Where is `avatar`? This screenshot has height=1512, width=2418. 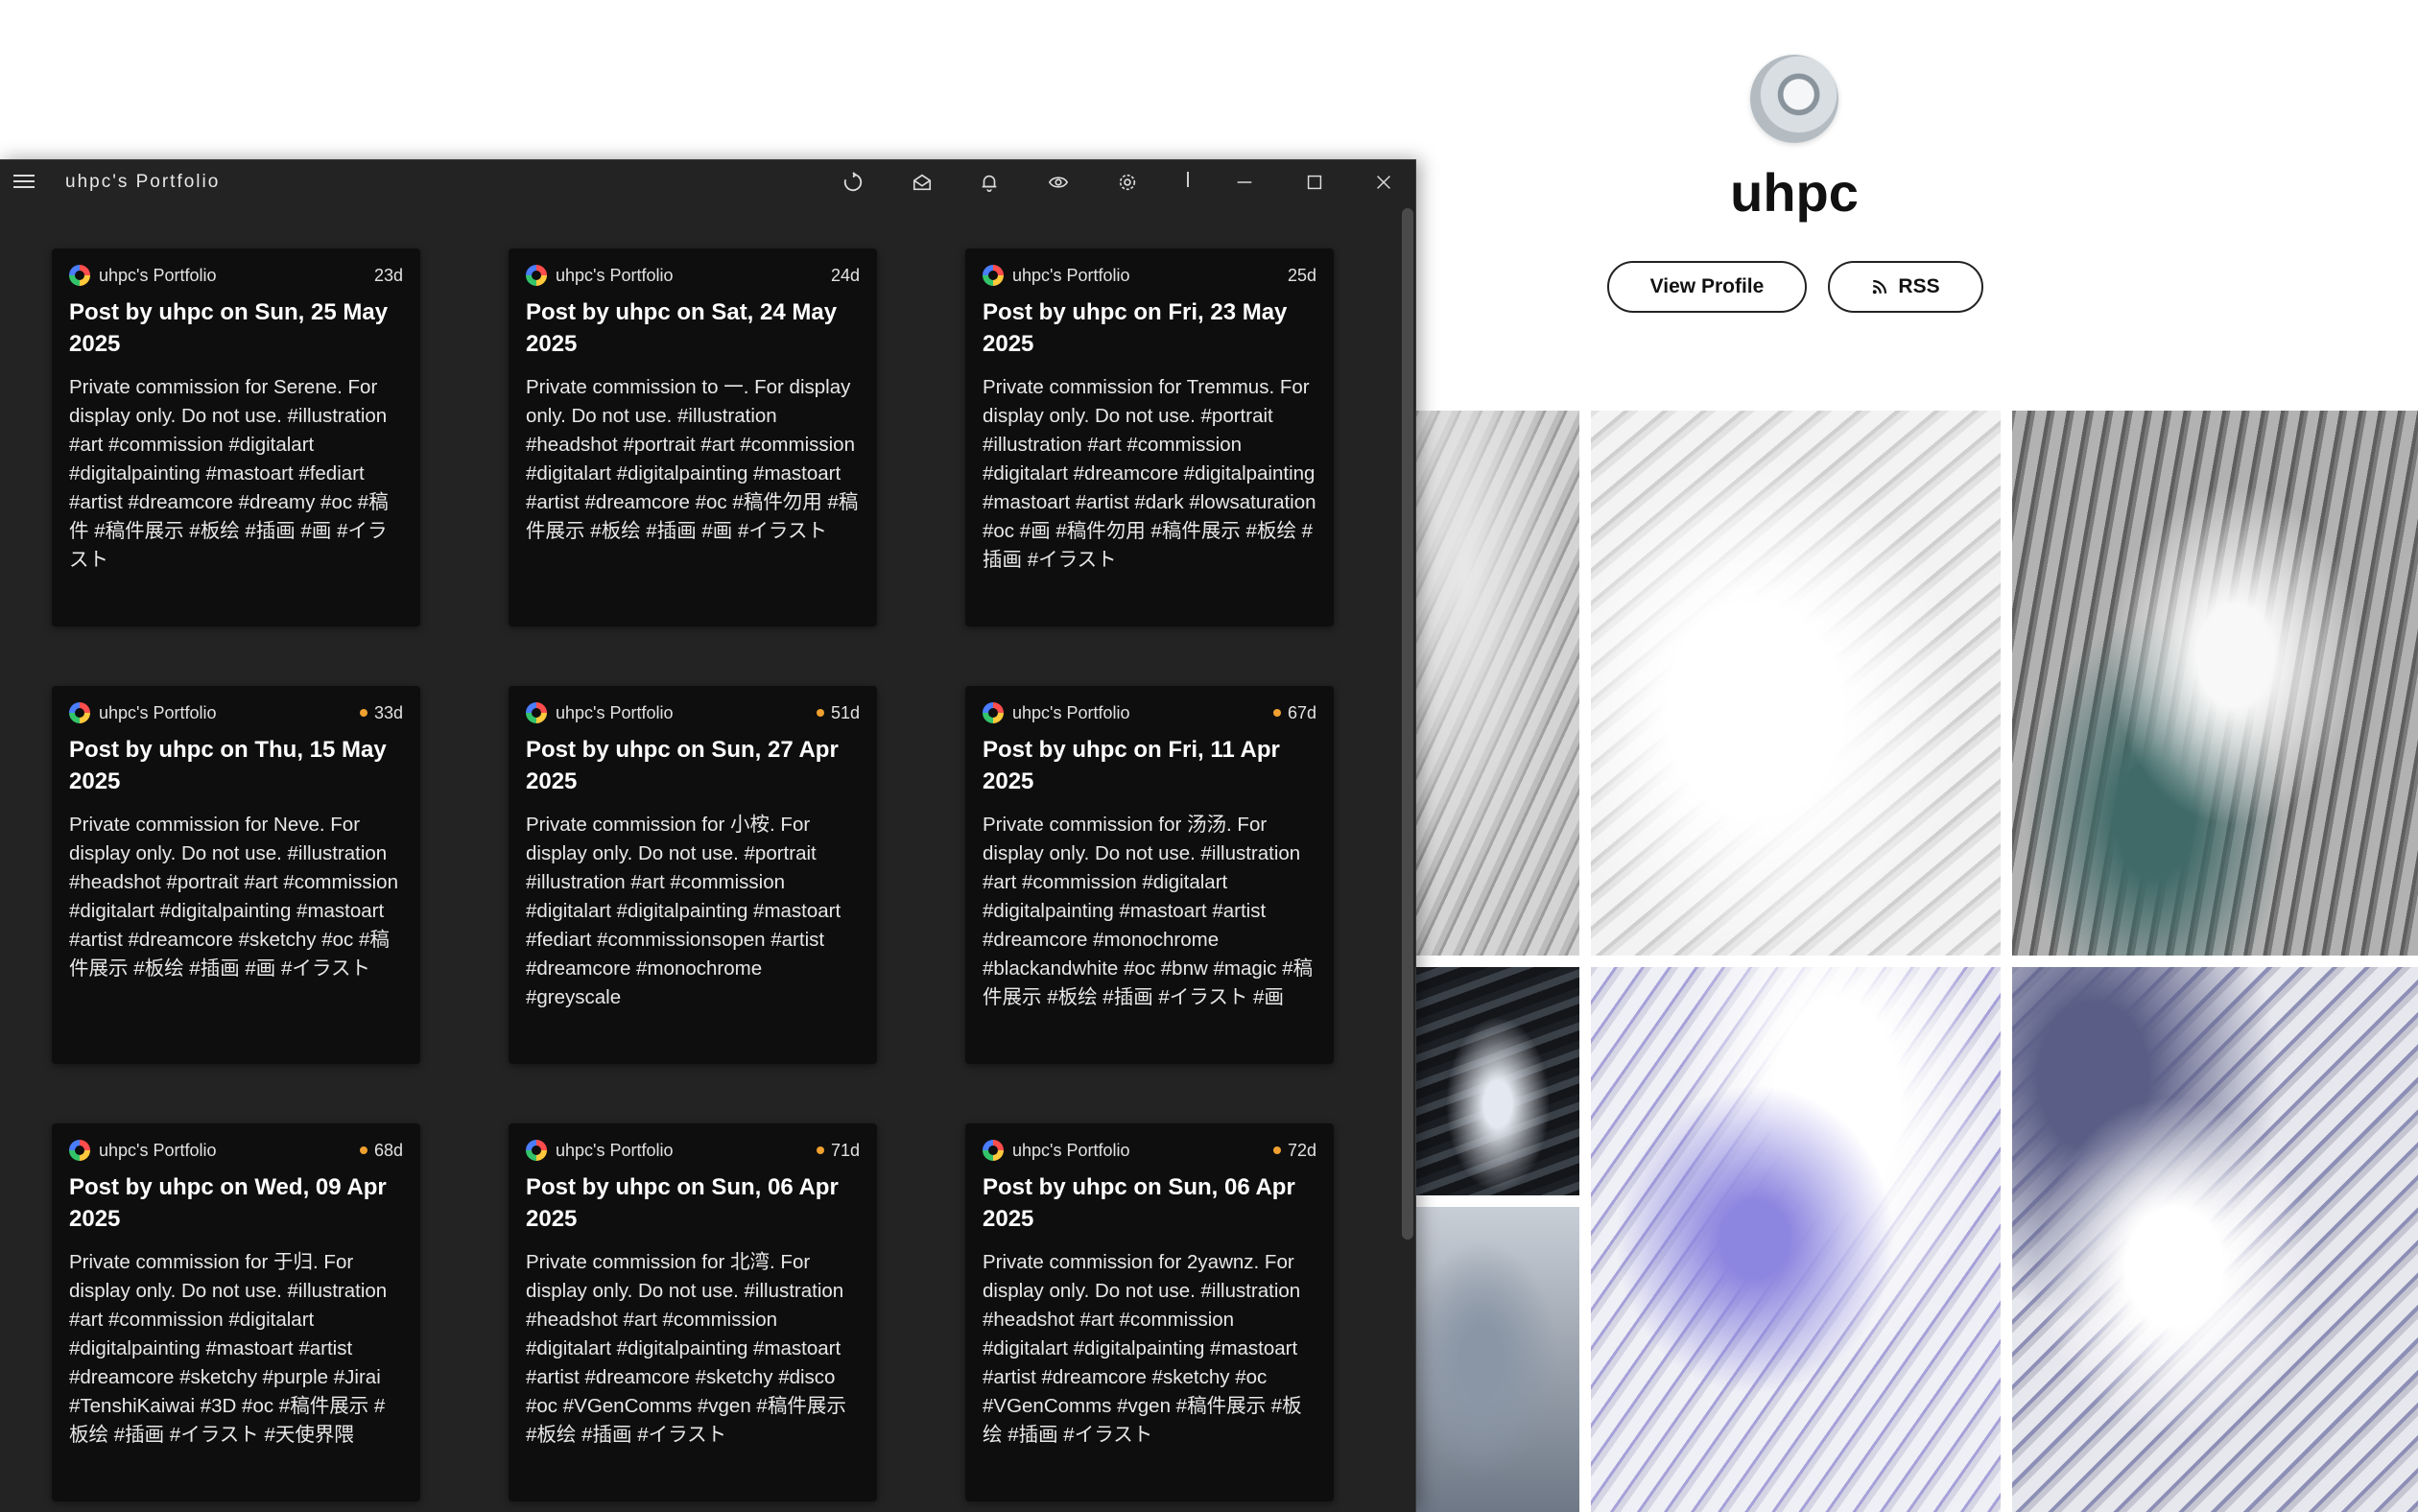
avatar is located at coordinates (1794, 99).